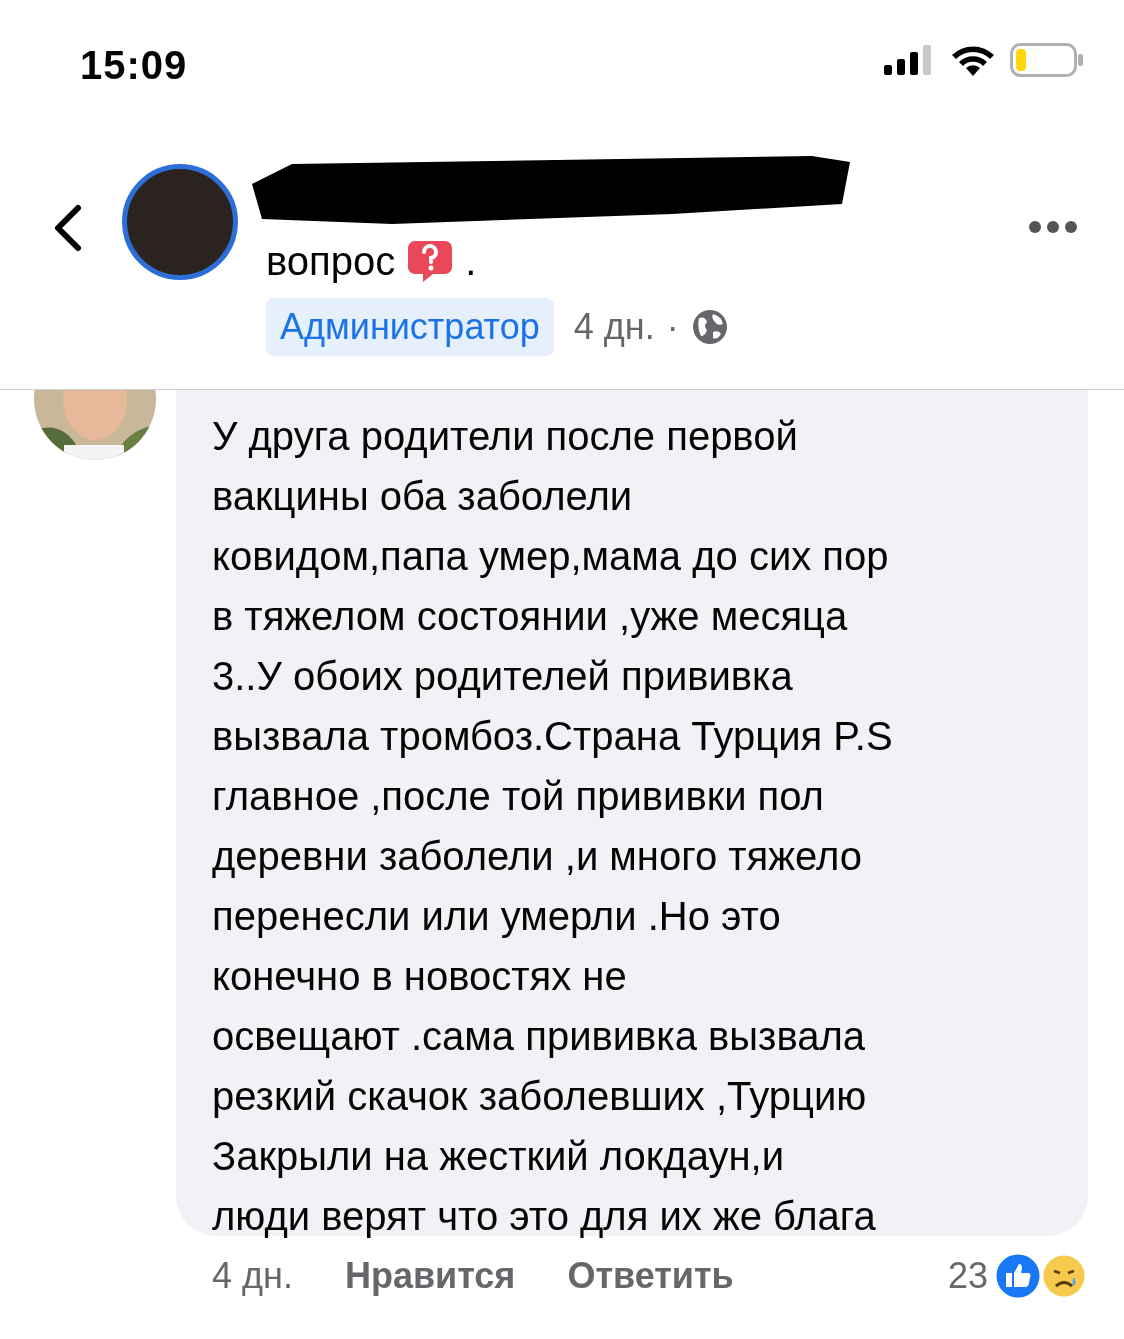 The width and height of the screenshot is (1124, 1339). What do you see at coordinates (134, 65) in the screenshot?
I see `status-time: 15:09` at bounding box center [134, 65].